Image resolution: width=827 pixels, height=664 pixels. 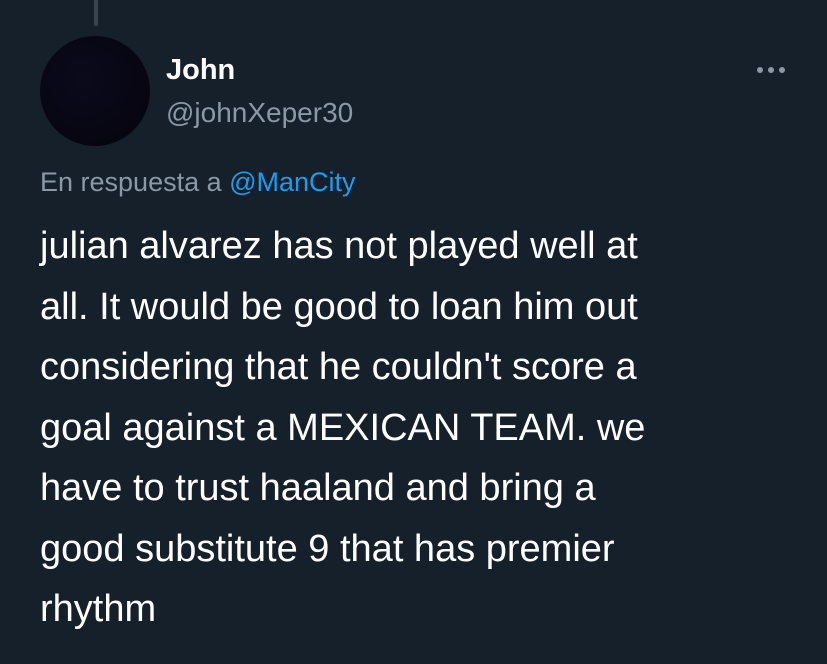 What do you see at coordinates (338, 367) in the screenshot?
I see `tweet-text-line: considering that he couldn't score a` at bounding box center [338, 367].